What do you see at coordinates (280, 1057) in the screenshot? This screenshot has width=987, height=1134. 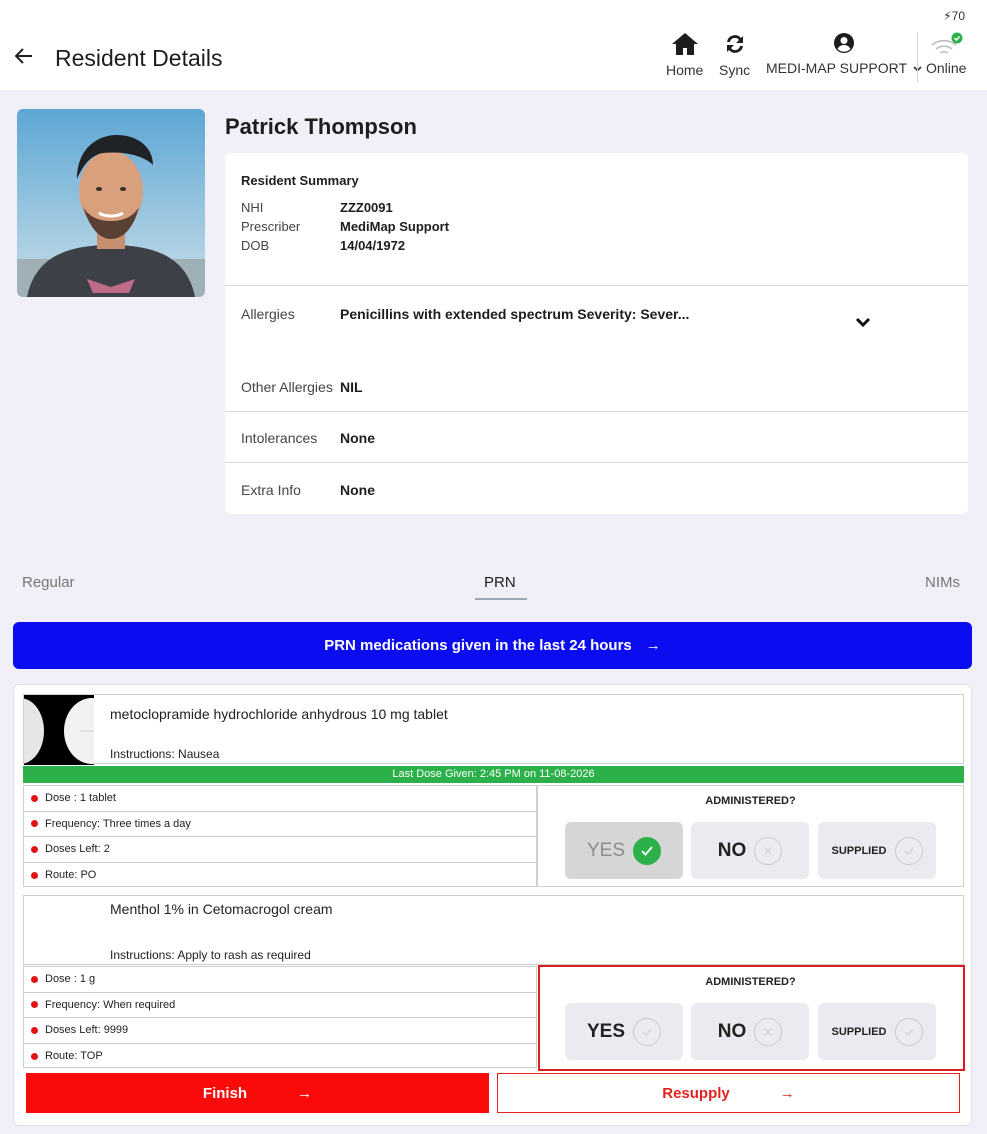 I see `list-item: Route: TOP` at bounding box center [280, 1057].